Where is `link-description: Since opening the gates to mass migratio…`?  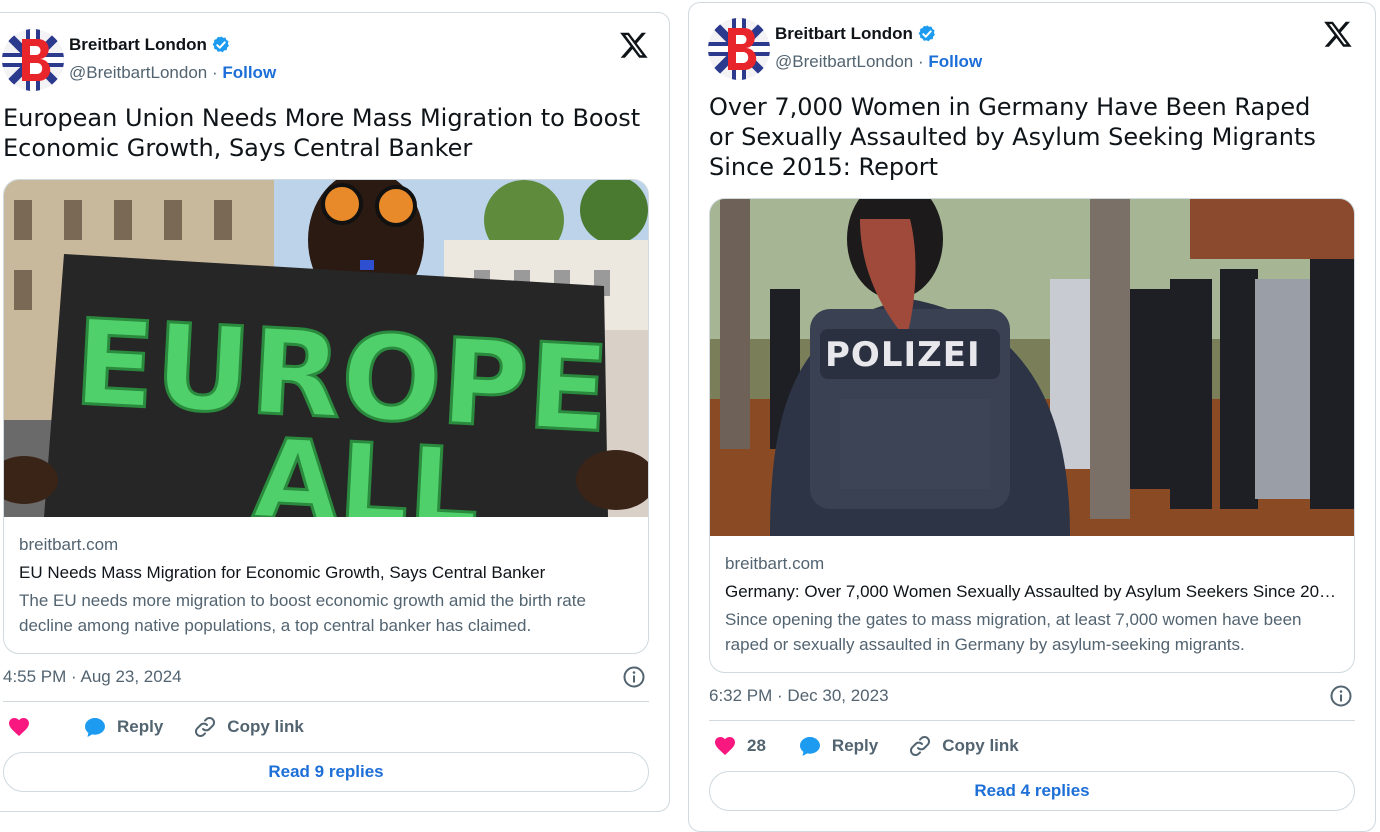
link-description: Since opening the gates to mass migratio… is located at coordinates (1013, 632).